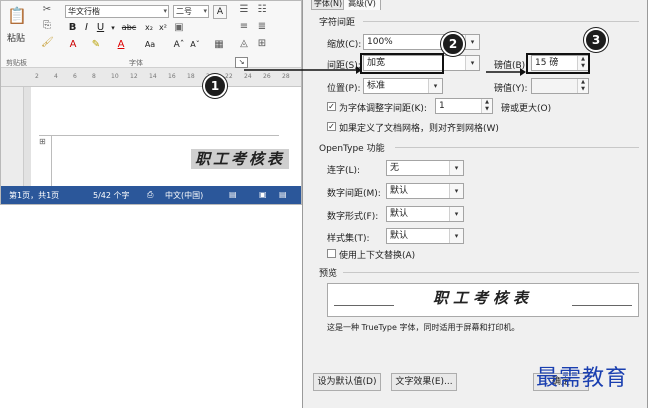  Describe the element at coordinates (596, 40) in the screenshot. I see `callout-3: 3` at that location.